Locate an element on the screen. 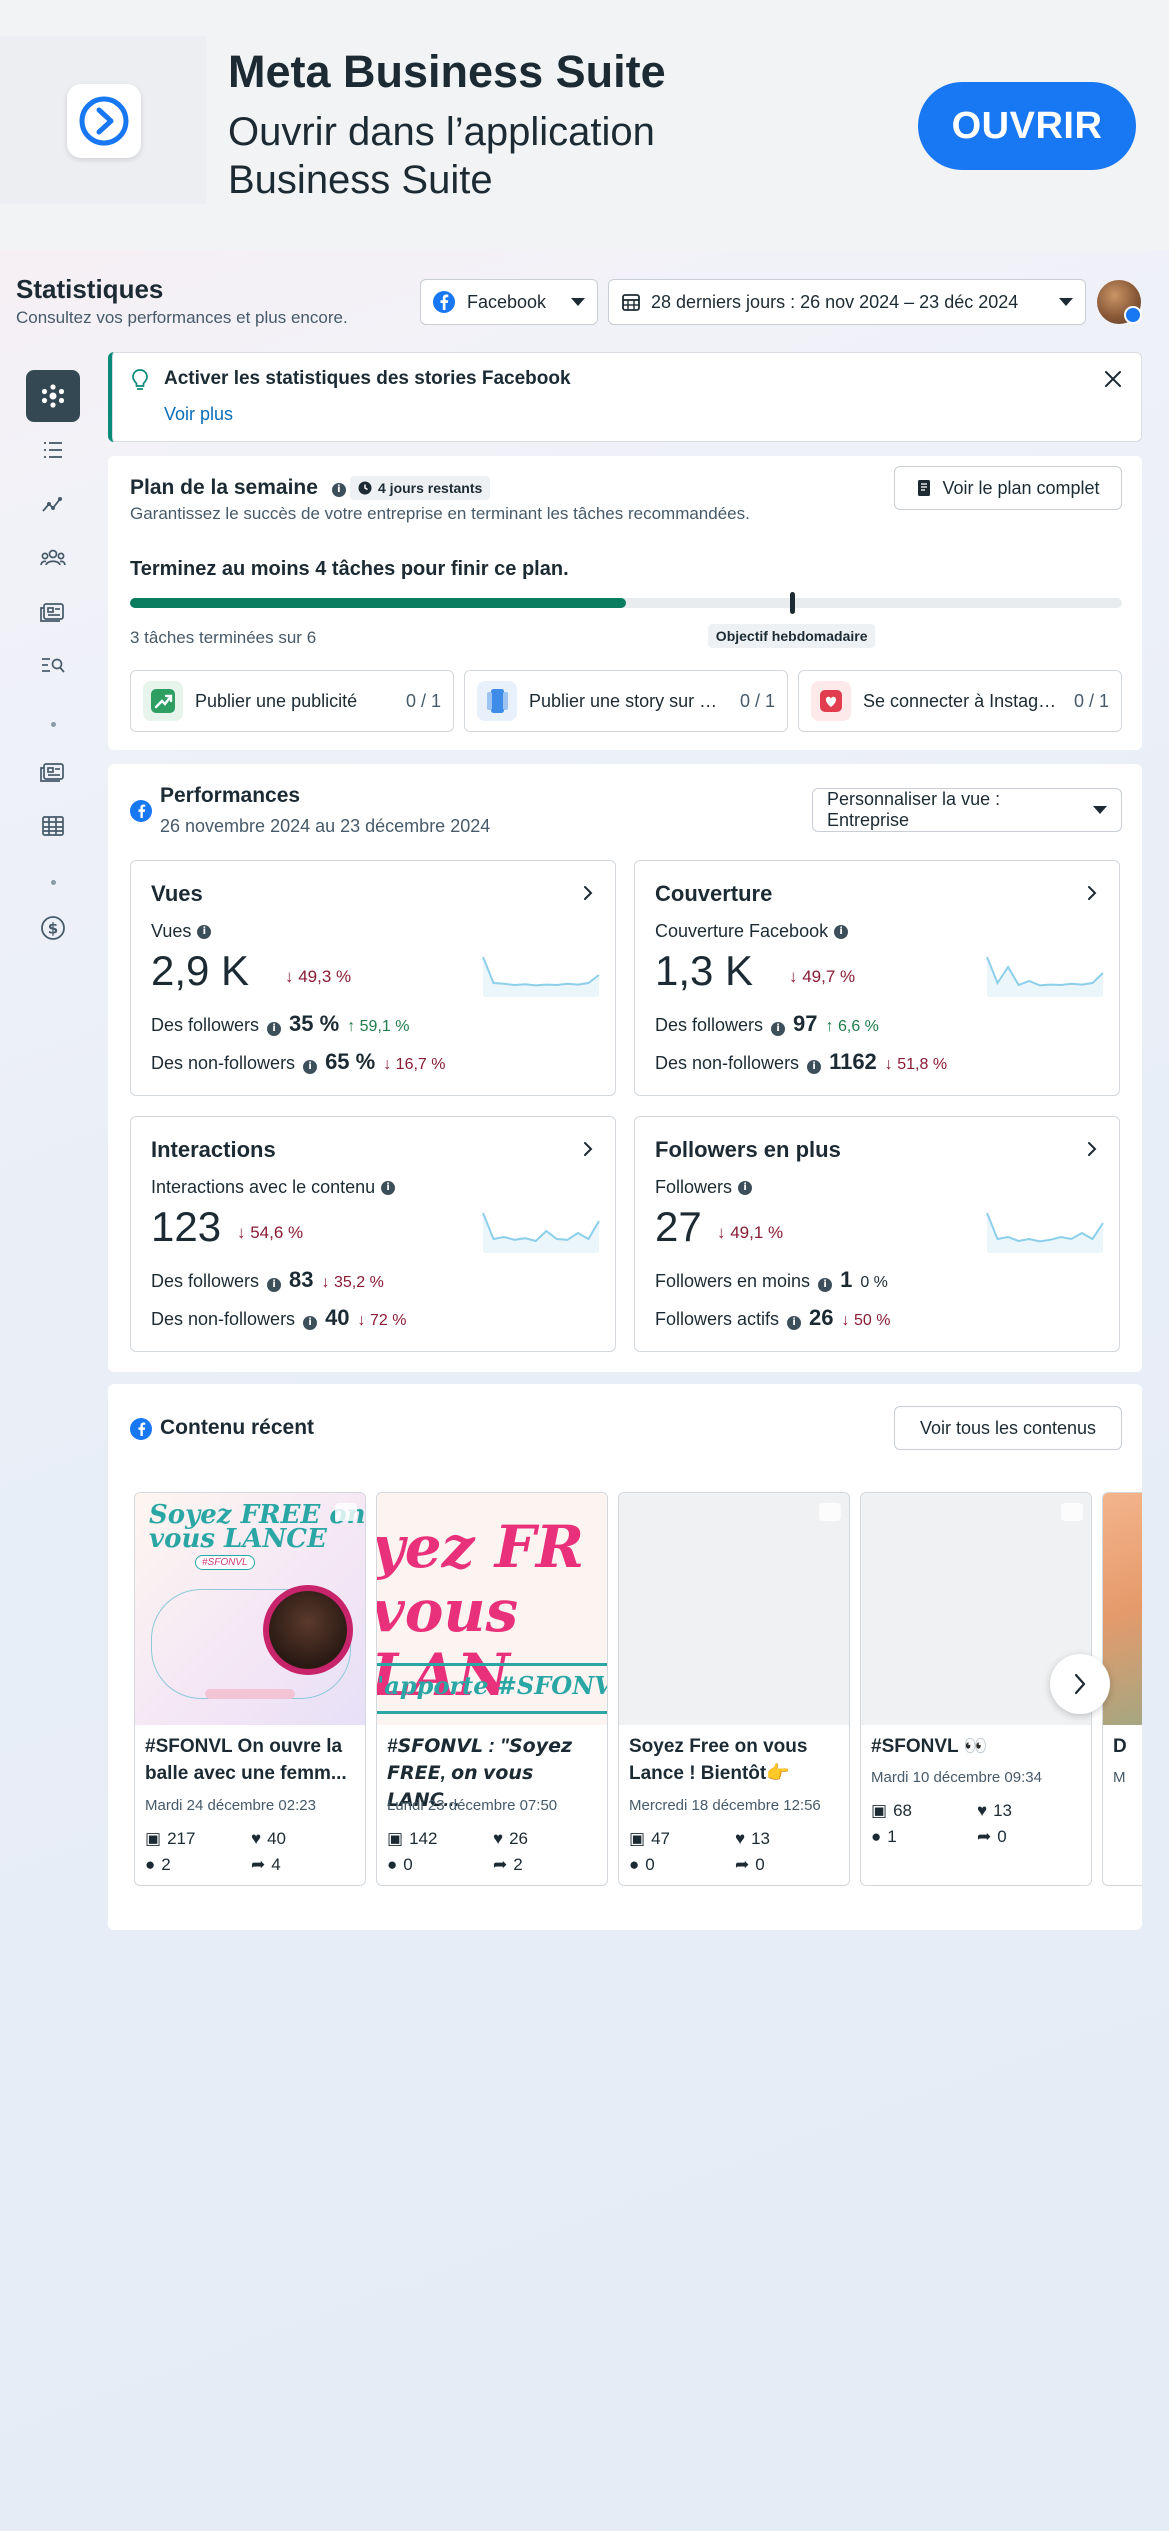 Image resolution: width=1169 pixels, height=2531 pixels. facebook-badge-icon is located at coordinates (1133, 315).